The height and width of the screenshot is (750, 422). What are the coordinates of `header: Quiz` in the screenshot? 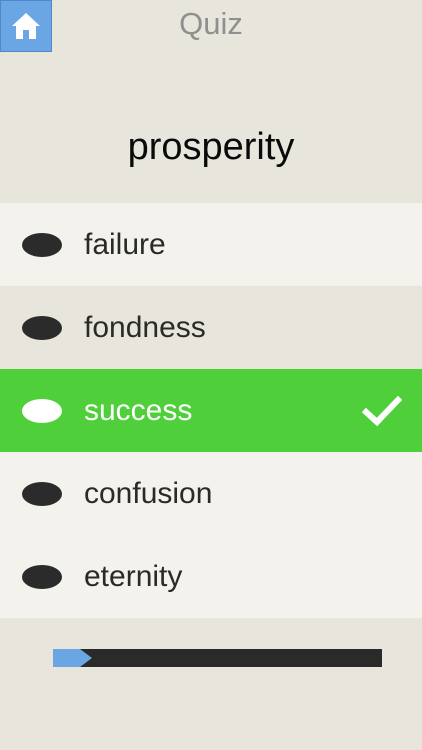 It's located at (211, 26).